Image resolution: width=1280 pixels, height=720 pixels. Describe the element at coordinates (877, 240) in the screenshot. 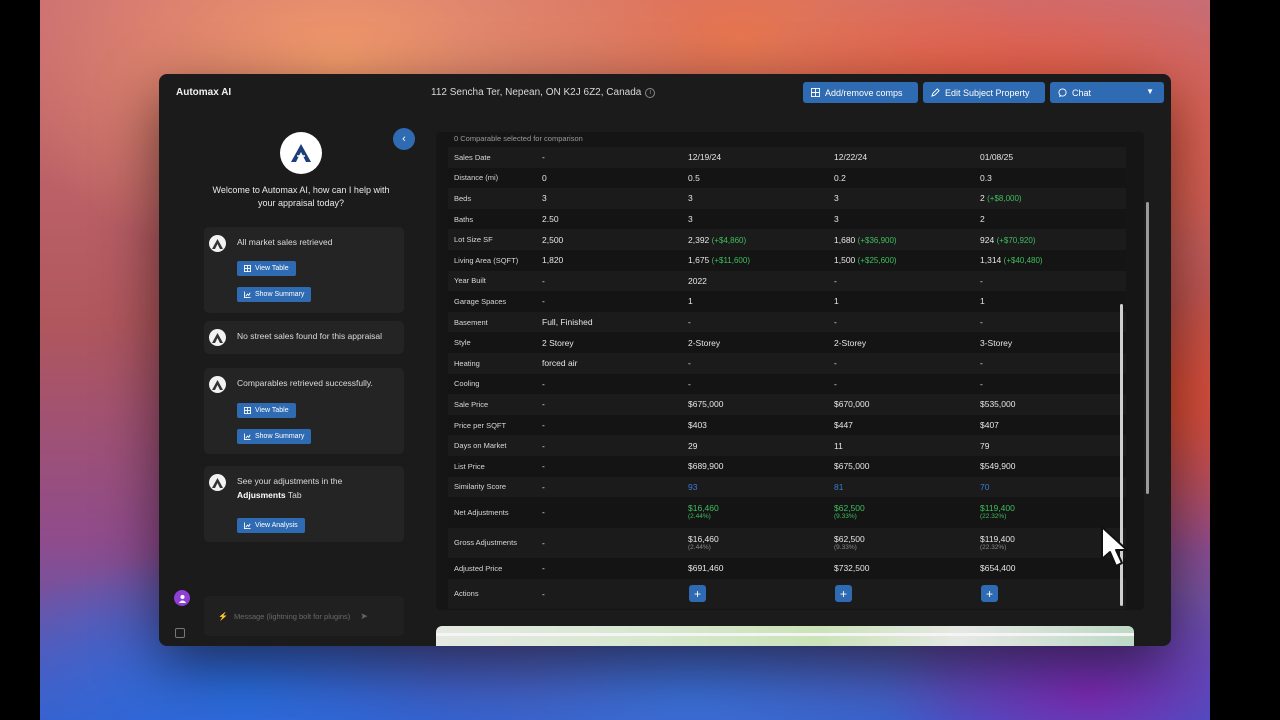

I see `adjustment-amount: (+$36,900)` at that location.